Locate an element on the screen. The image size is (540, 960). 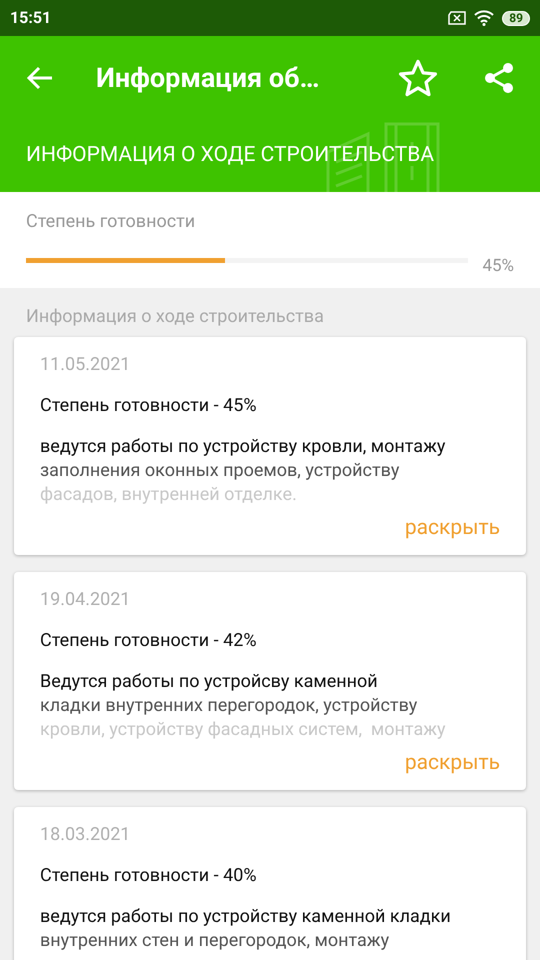
entry-date: 19.04.2021 is located at coordinates (86, 600).